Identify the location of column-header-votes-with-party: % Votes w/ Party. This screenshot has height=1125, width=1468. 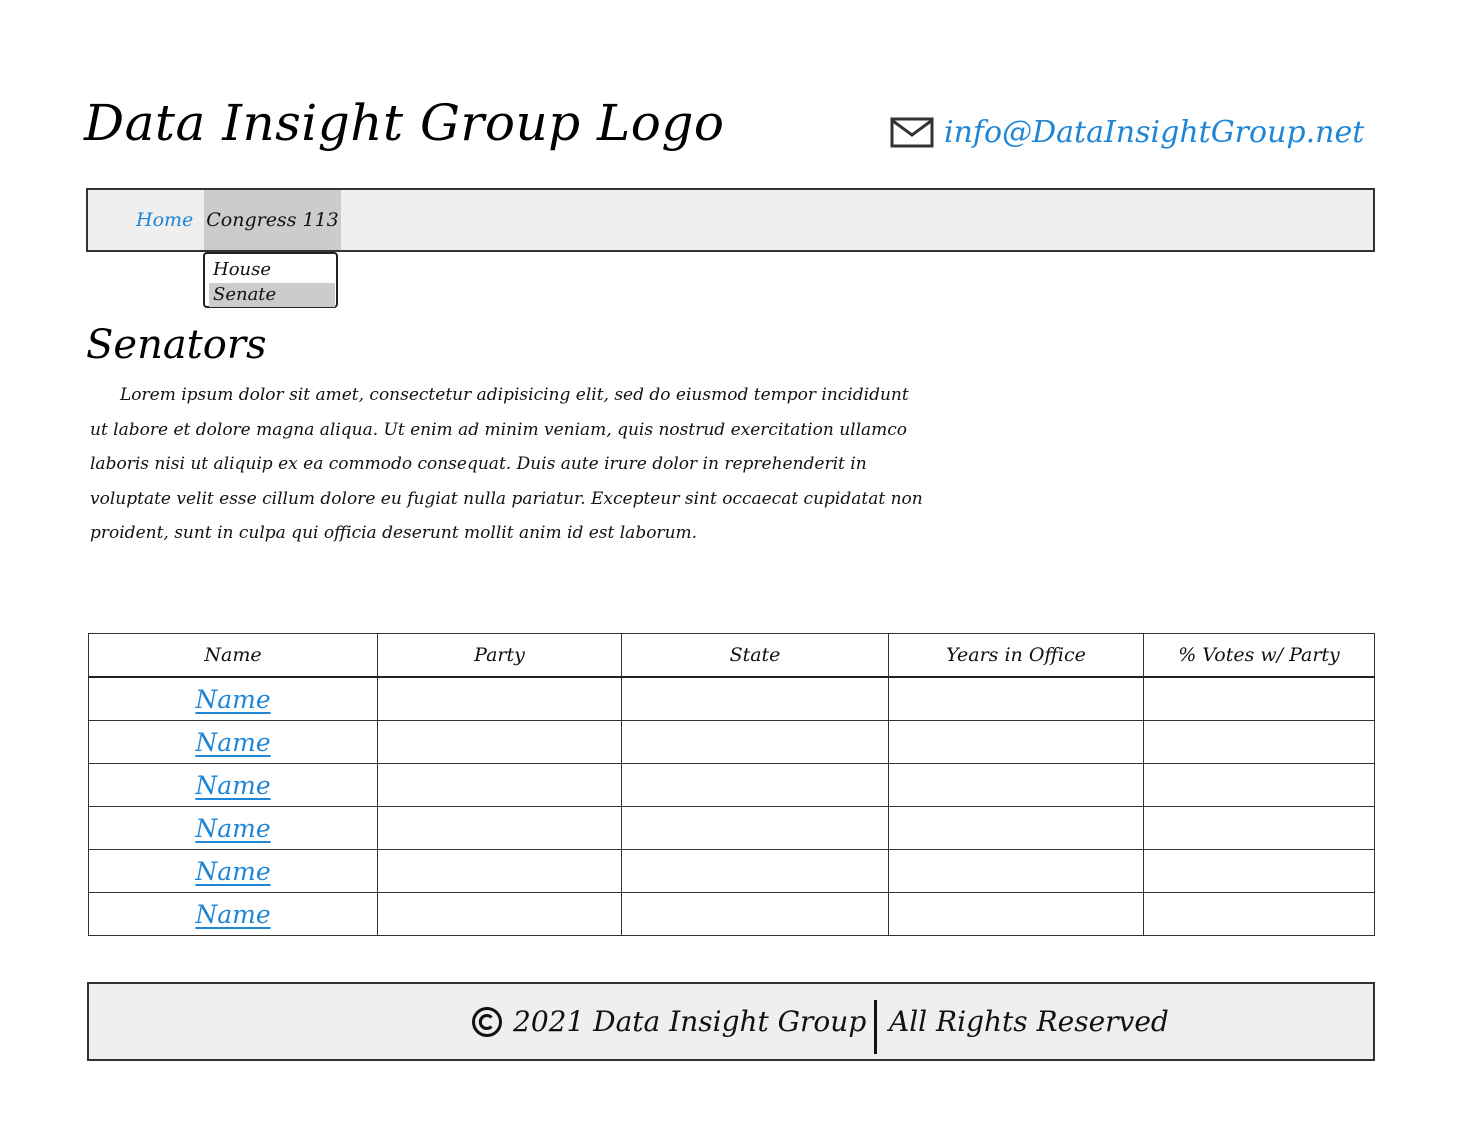
(1259, 655).